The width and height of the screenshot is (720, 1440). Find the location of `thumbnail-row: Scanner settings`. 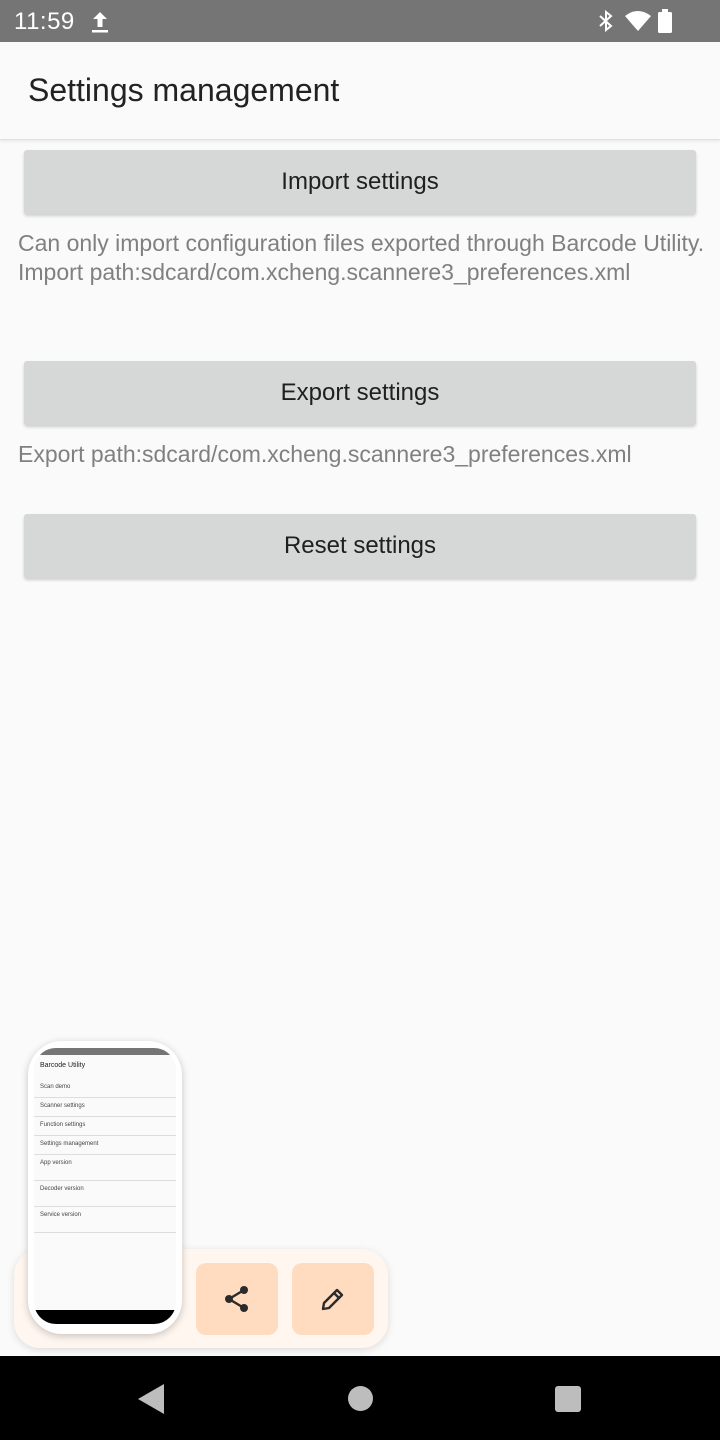

thumbnail-row: Scanner settings is located at coordinates (105, 1107).